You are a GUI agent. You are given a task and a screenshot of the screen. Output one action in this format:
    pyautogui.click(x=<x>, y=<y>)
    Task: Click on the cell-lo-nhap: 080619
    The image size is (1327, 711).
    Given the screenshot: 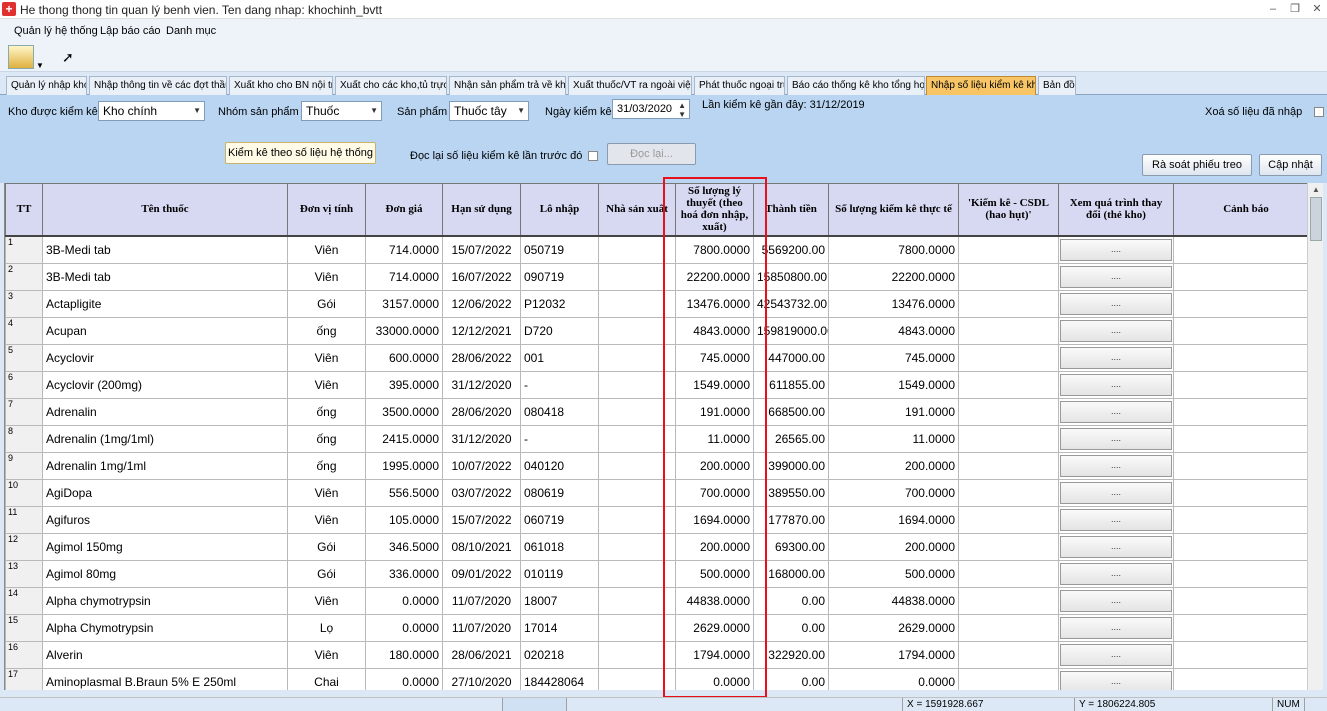 What is the action you would take?
    pyautogui.click(x=559, y=492)
    